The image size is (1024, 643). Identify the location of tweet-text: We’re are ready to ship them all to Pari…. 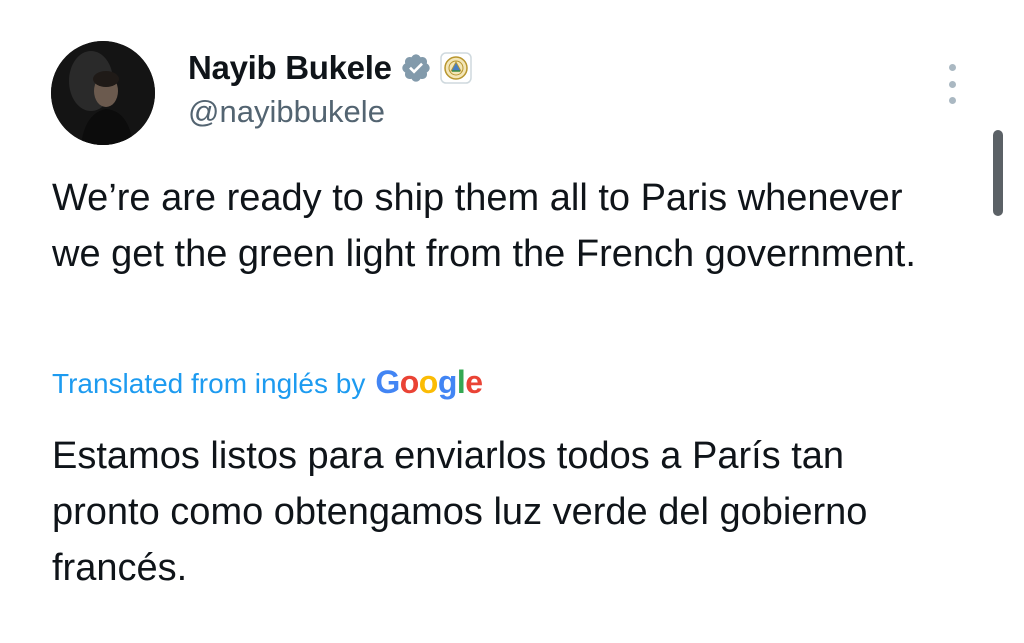
(484, 226).